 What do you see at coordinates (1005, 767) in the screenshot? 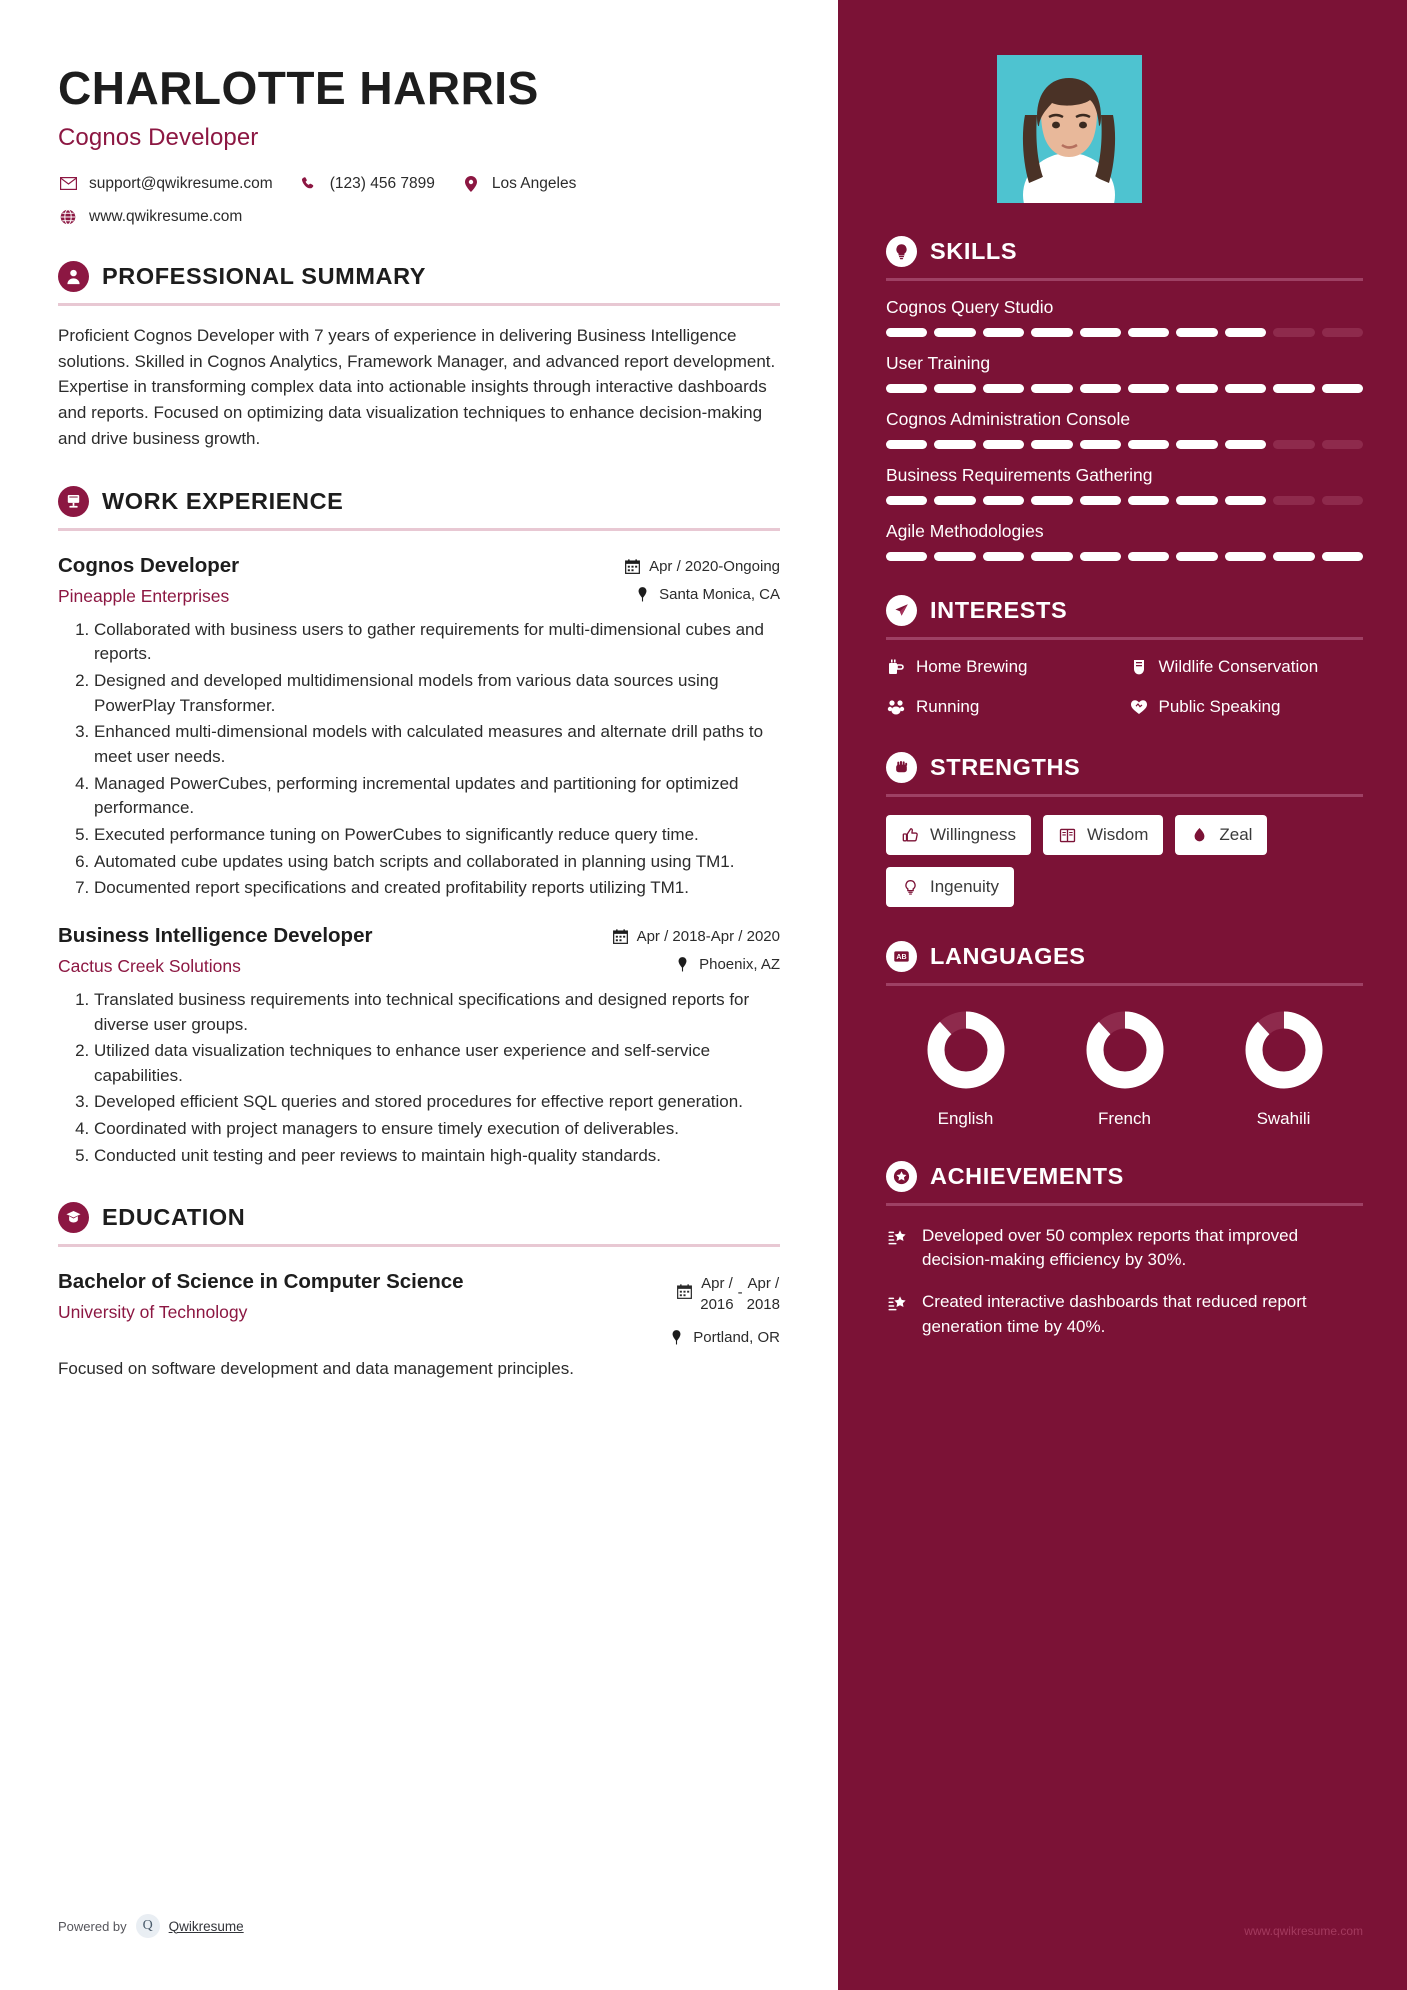
I see `section-title-strengths: STRENGTHS` at bounding box center [1005, 767].